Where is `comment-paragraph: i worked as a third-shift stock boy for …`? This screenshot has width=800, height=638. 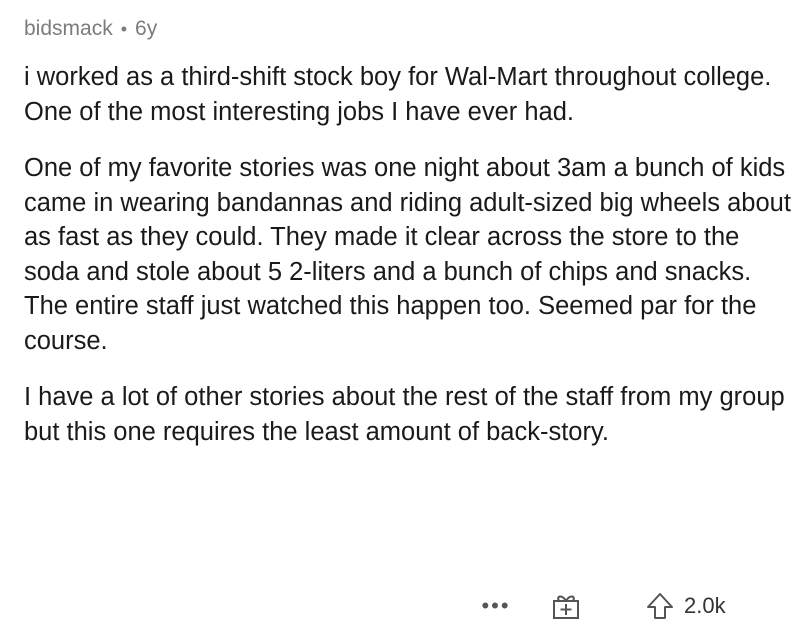
comment-paragraph: i worked as a third-shift stock boy for … is located at coordinates (398, 94).